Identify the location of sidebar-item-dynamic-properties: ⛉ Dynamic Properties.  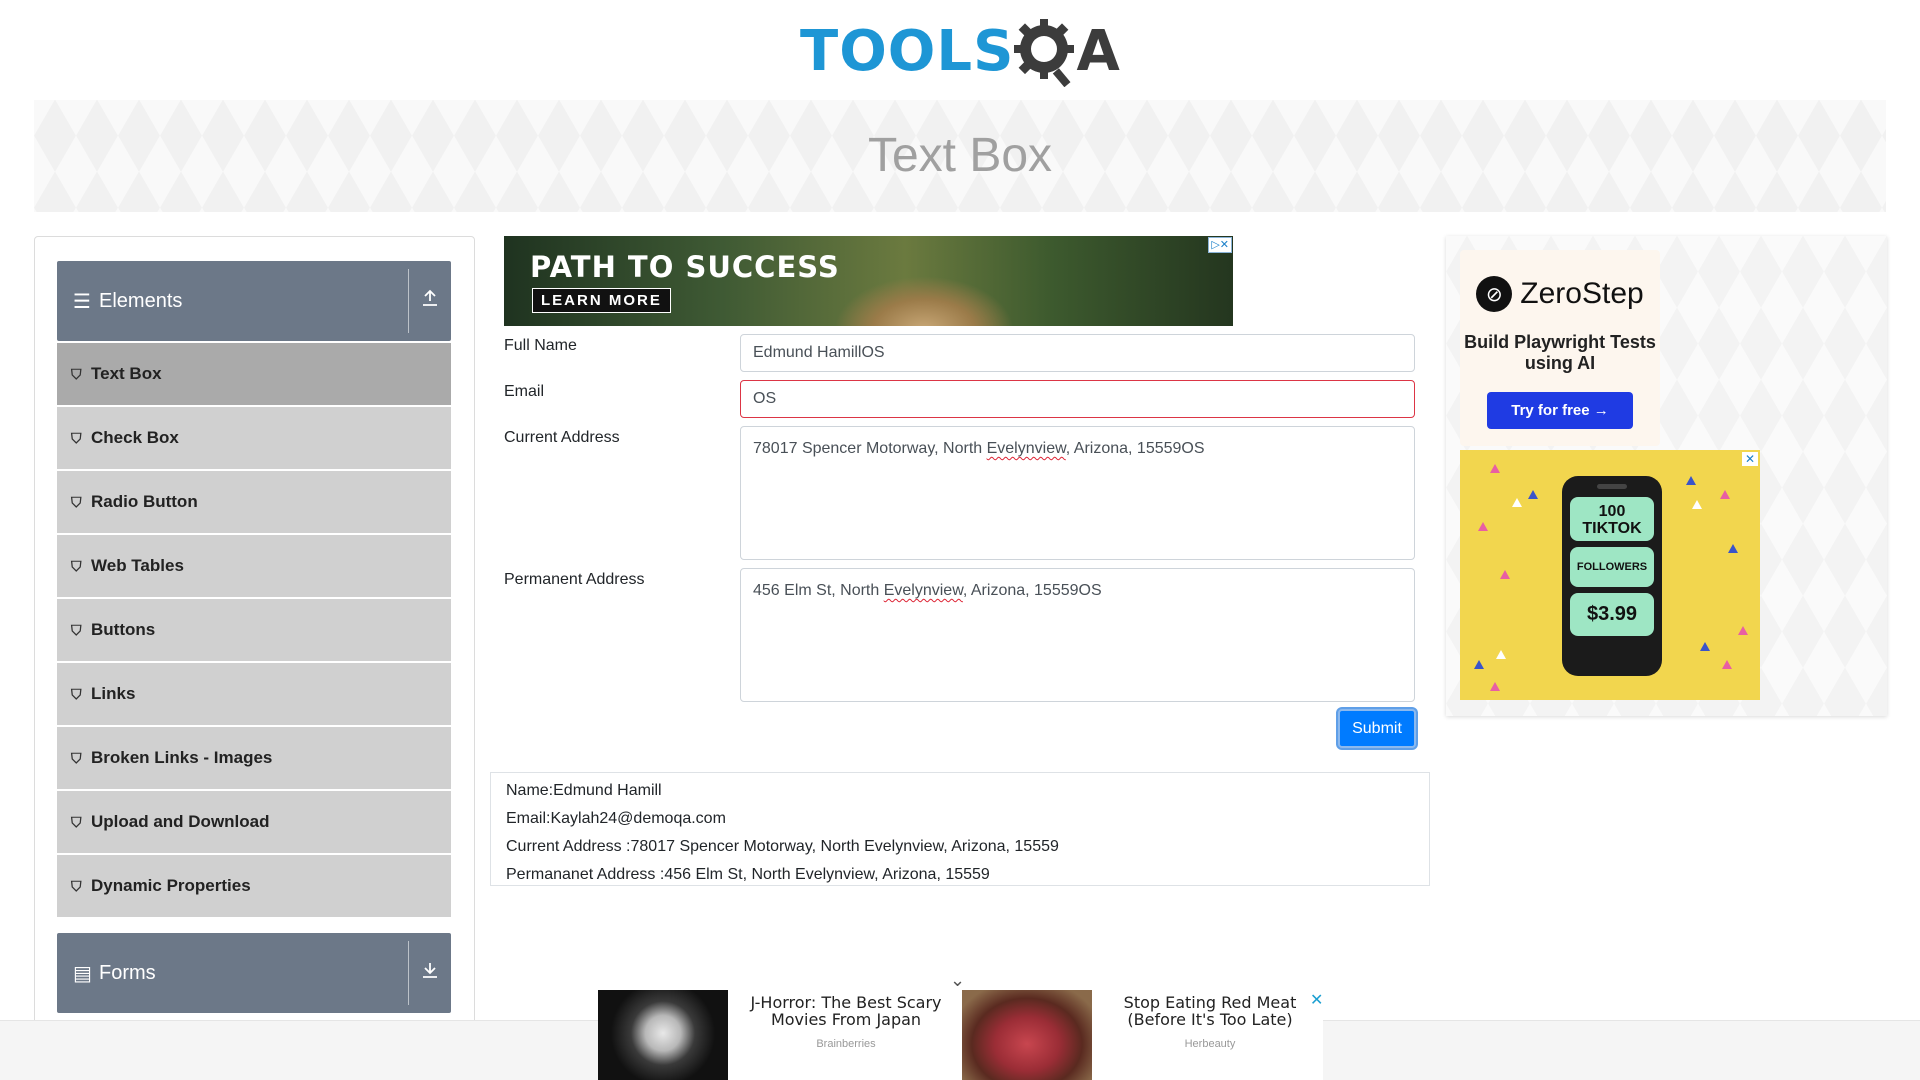
(254, 886).